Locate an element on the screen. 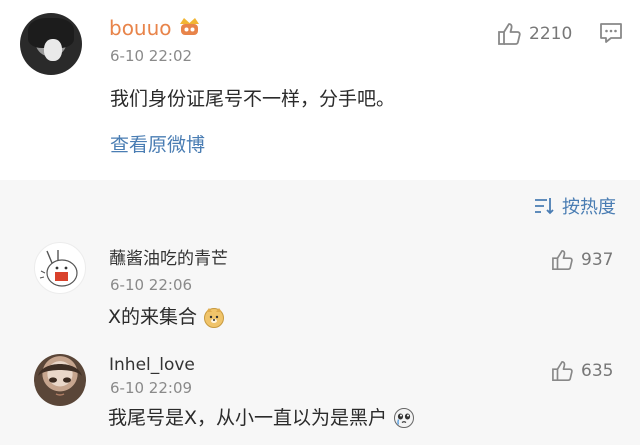 The image size is (640, 445). post-like-button: 2210 is located at coordinates (534, 34).